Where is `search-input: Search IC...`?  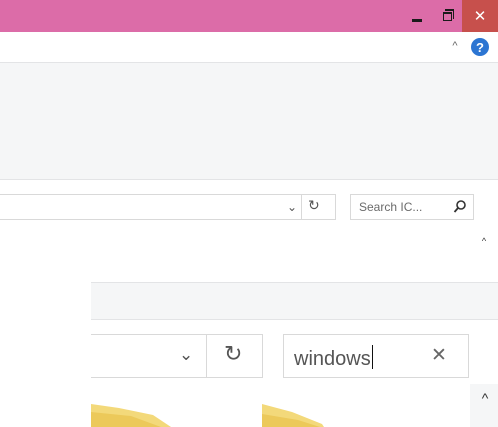
search-input: Search IC... is located at coordinates (412, 207).